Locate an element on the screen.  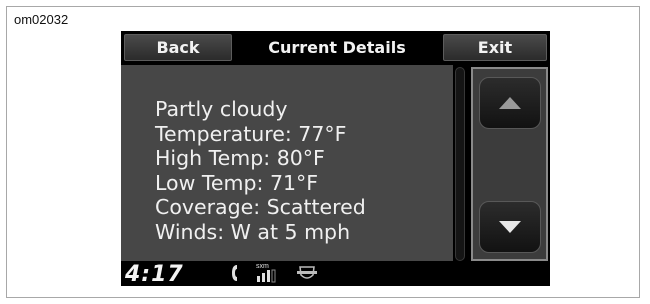
scroll-controls is located at coordinates (509, 164).